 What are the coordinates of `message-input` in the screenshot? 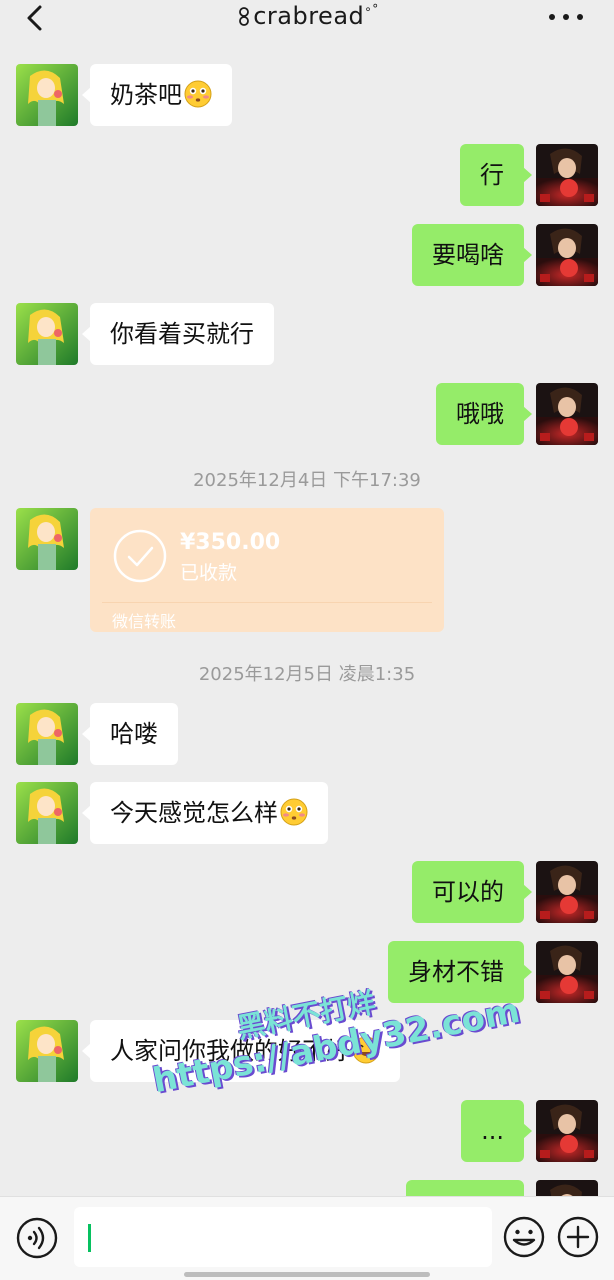 It's located at (283, 1237).